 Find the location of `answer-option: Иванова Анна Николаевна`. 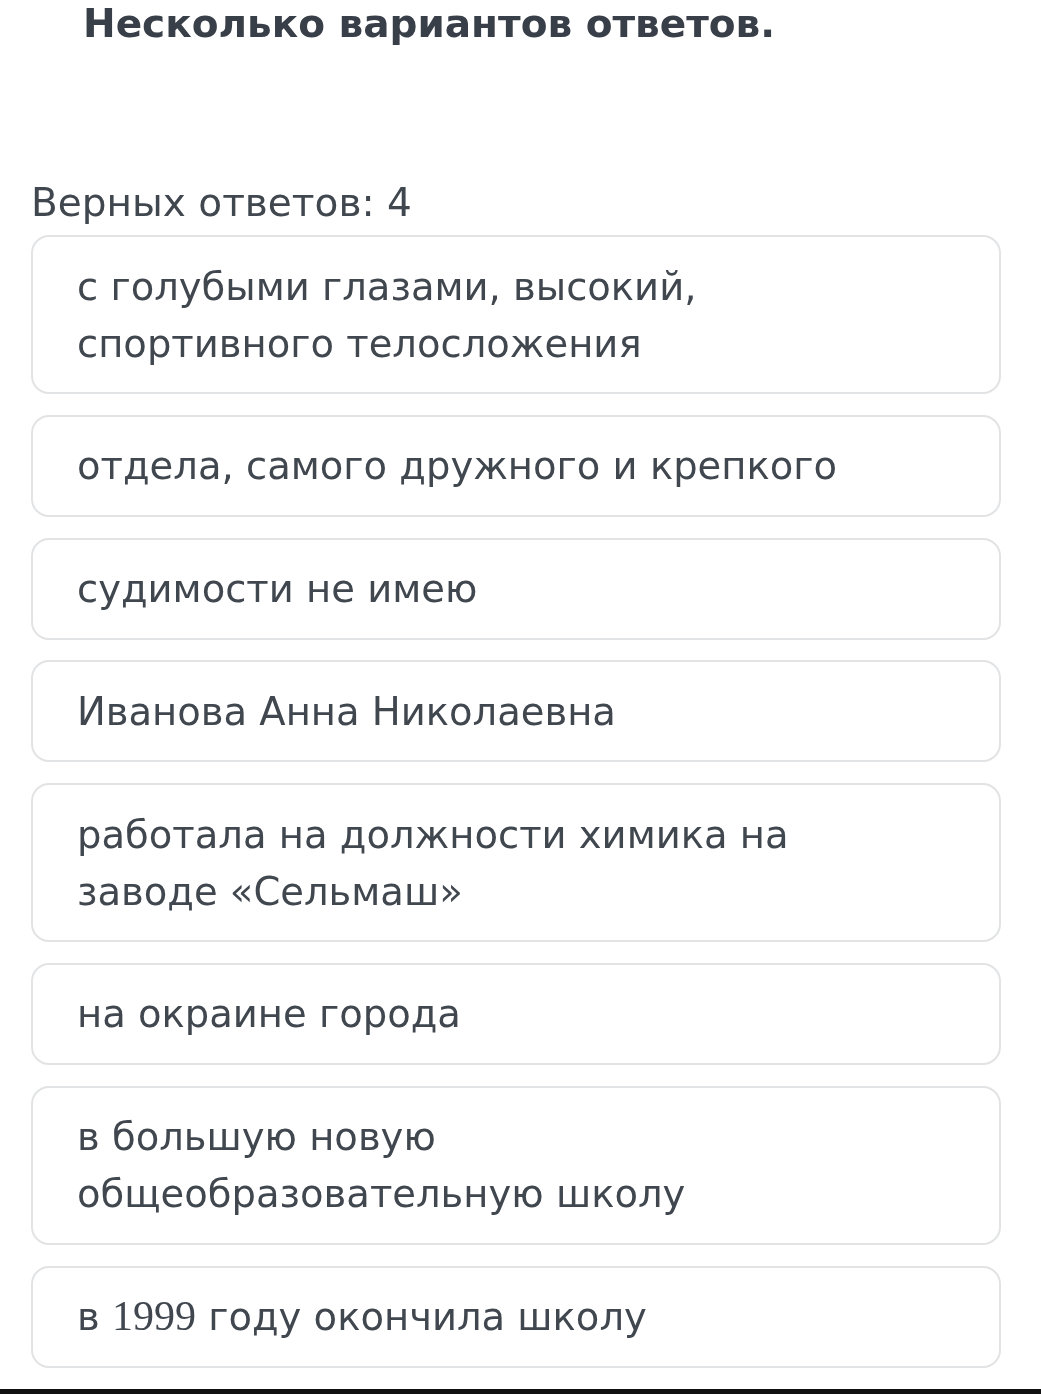

answer-option: Иванова Анна Николаевна is located at coordinates (516, 711).